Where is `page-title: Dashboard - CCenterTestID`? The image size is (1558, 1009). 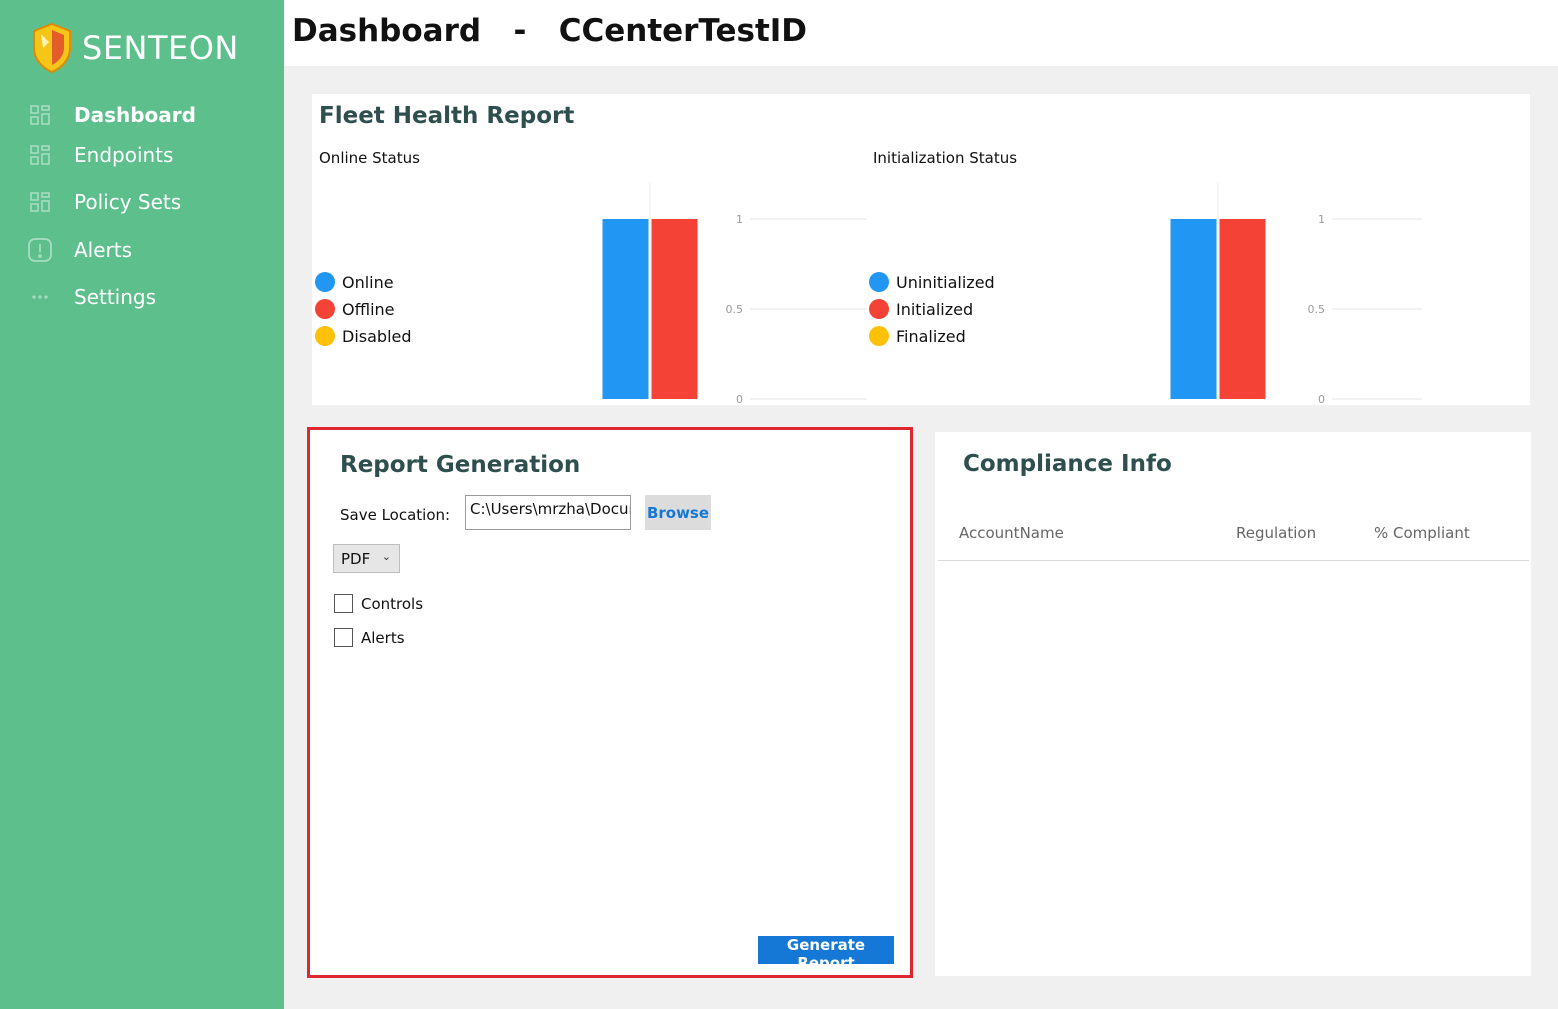
page-title: Dashboard - CCenterTestID is located at coordinates (549, 31).